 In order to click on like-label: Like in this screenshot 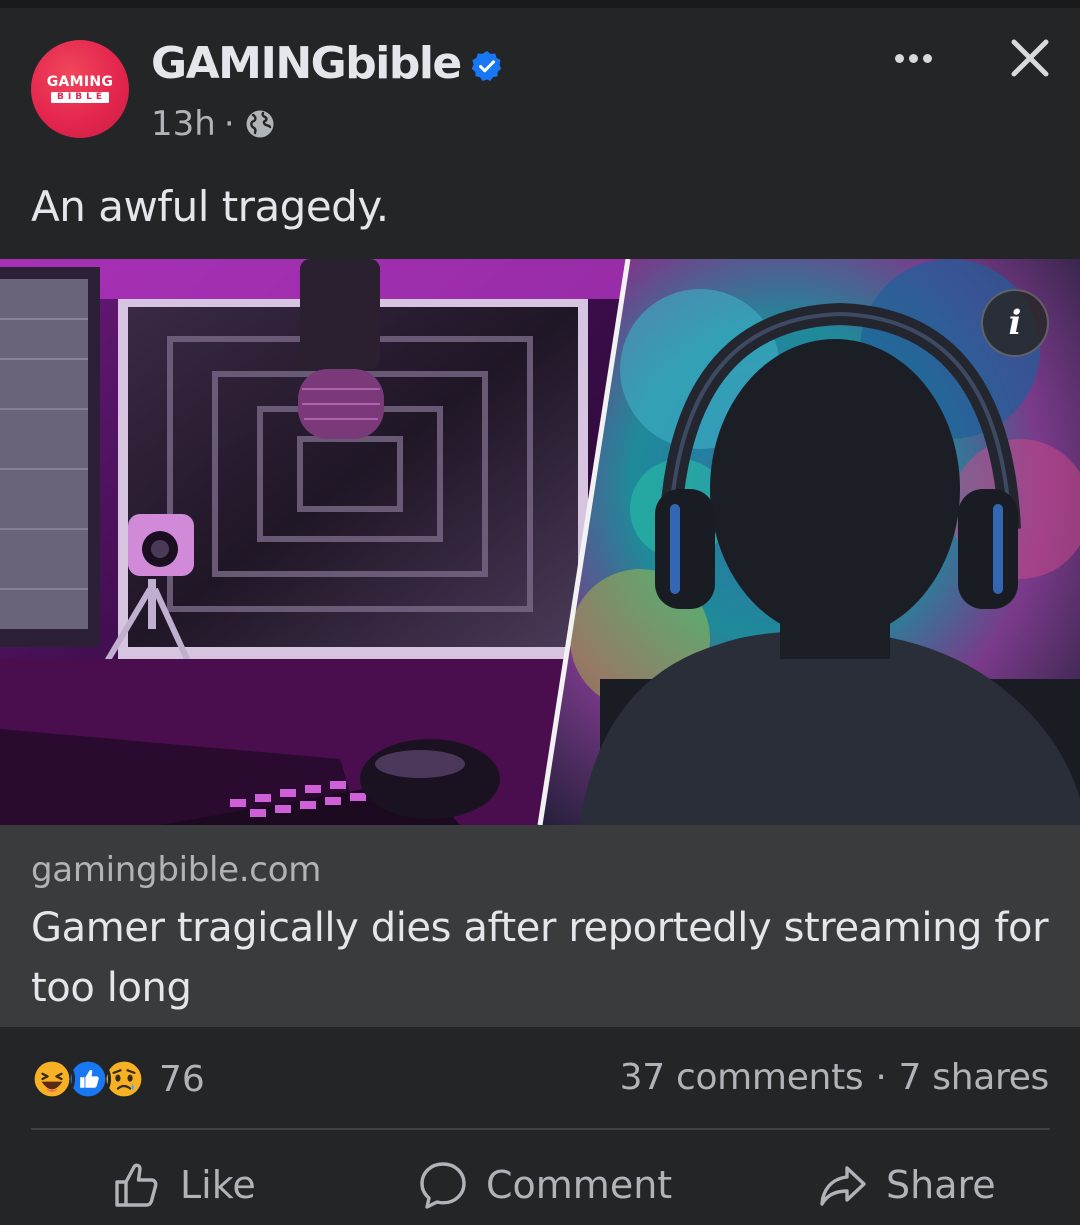, I will do `click(218, 1185)`.